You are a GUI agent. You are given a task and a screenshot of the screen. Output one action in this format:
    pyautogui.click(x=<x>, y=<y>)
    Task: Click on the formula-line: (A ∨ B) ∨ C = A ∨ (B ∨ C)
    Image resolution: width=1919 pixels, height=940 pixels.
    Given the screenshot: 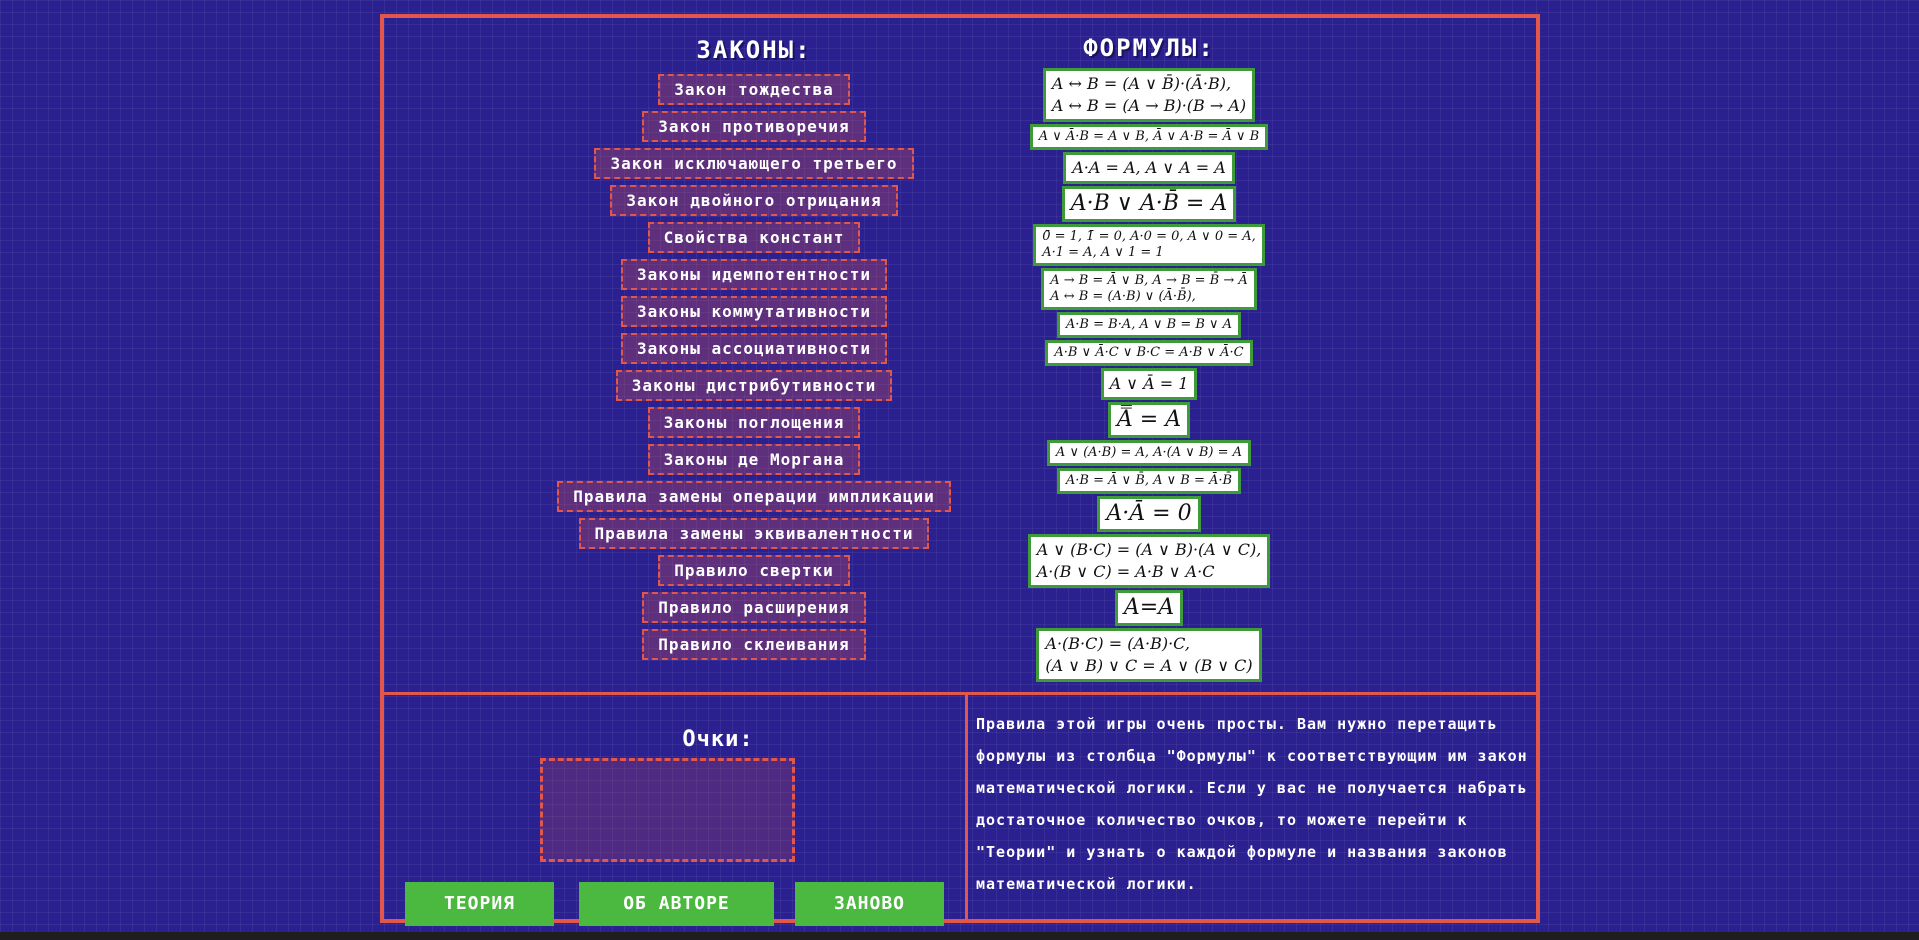 What is the action you would take?
    pyautogui.click(x=1149, y=665)
    